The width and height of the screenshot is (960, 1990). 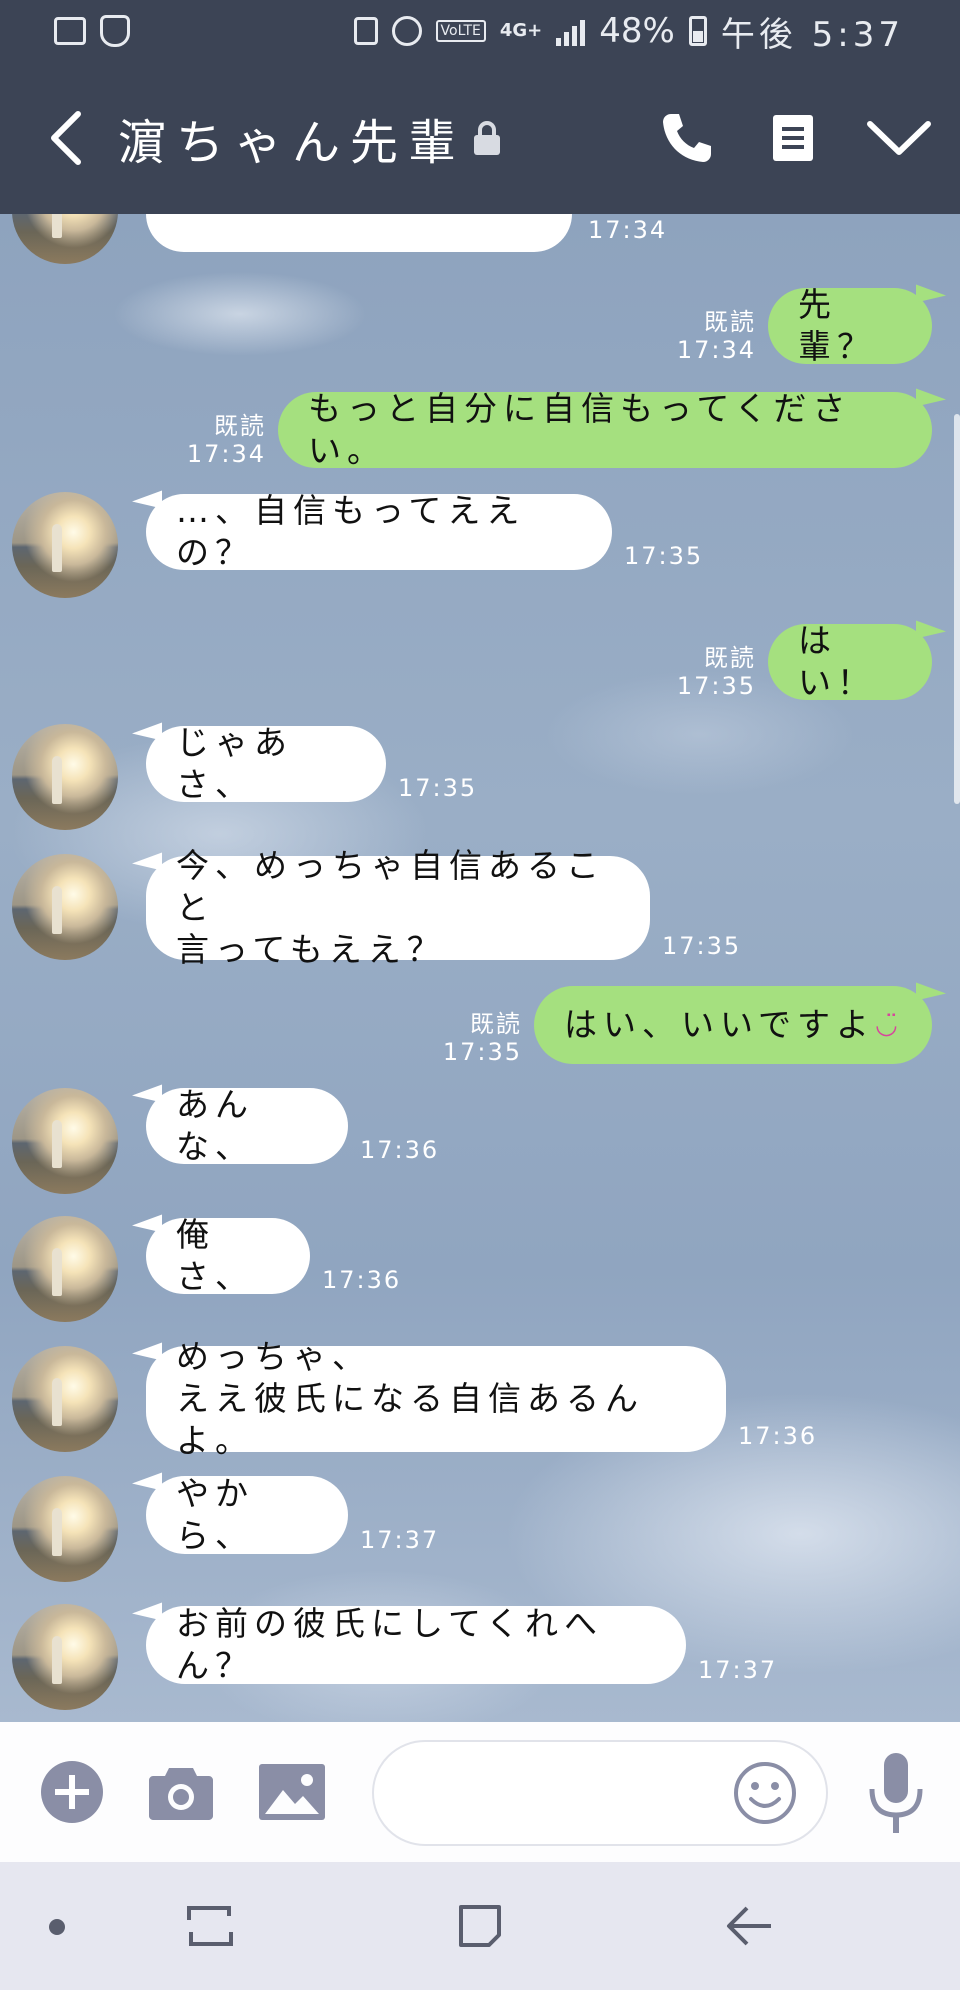 What do you see at coordinates (521, 30) in the screenshot?
I see `network-type: 4G+` at bounding box center [521, 30].